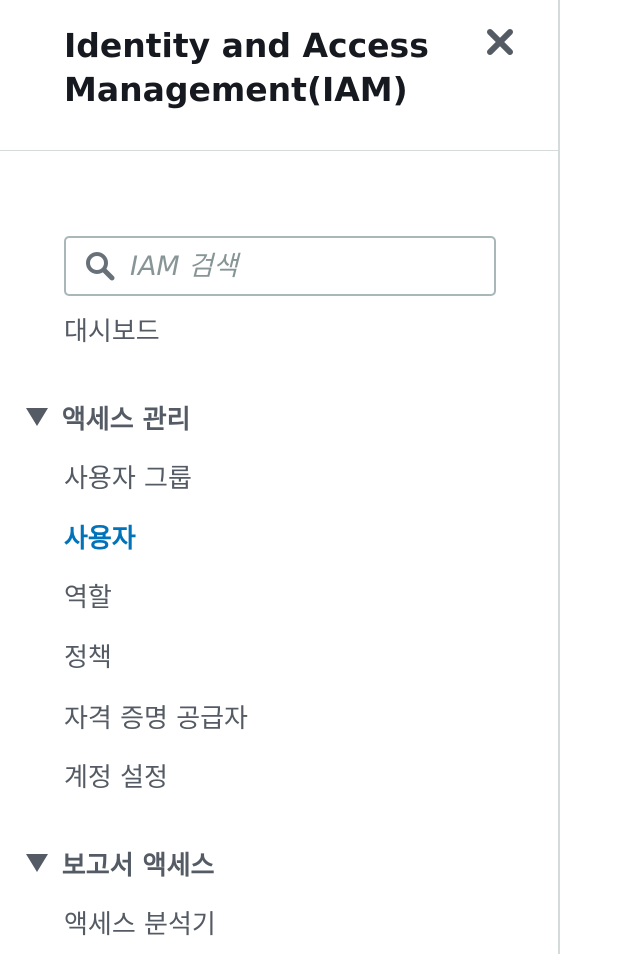  Describe the element at coordinates (116, 778) in the screenshot. I see `nav-item-account-settings: 계정 설정` at that location.